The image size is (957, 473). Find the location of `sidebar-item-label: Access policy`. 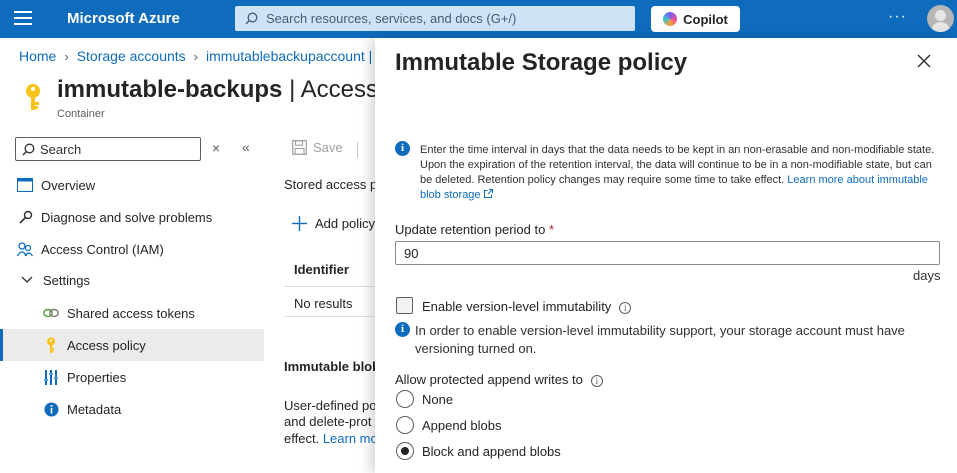

sidebar-item-label: Access policy is located at coordinates (106, 345).